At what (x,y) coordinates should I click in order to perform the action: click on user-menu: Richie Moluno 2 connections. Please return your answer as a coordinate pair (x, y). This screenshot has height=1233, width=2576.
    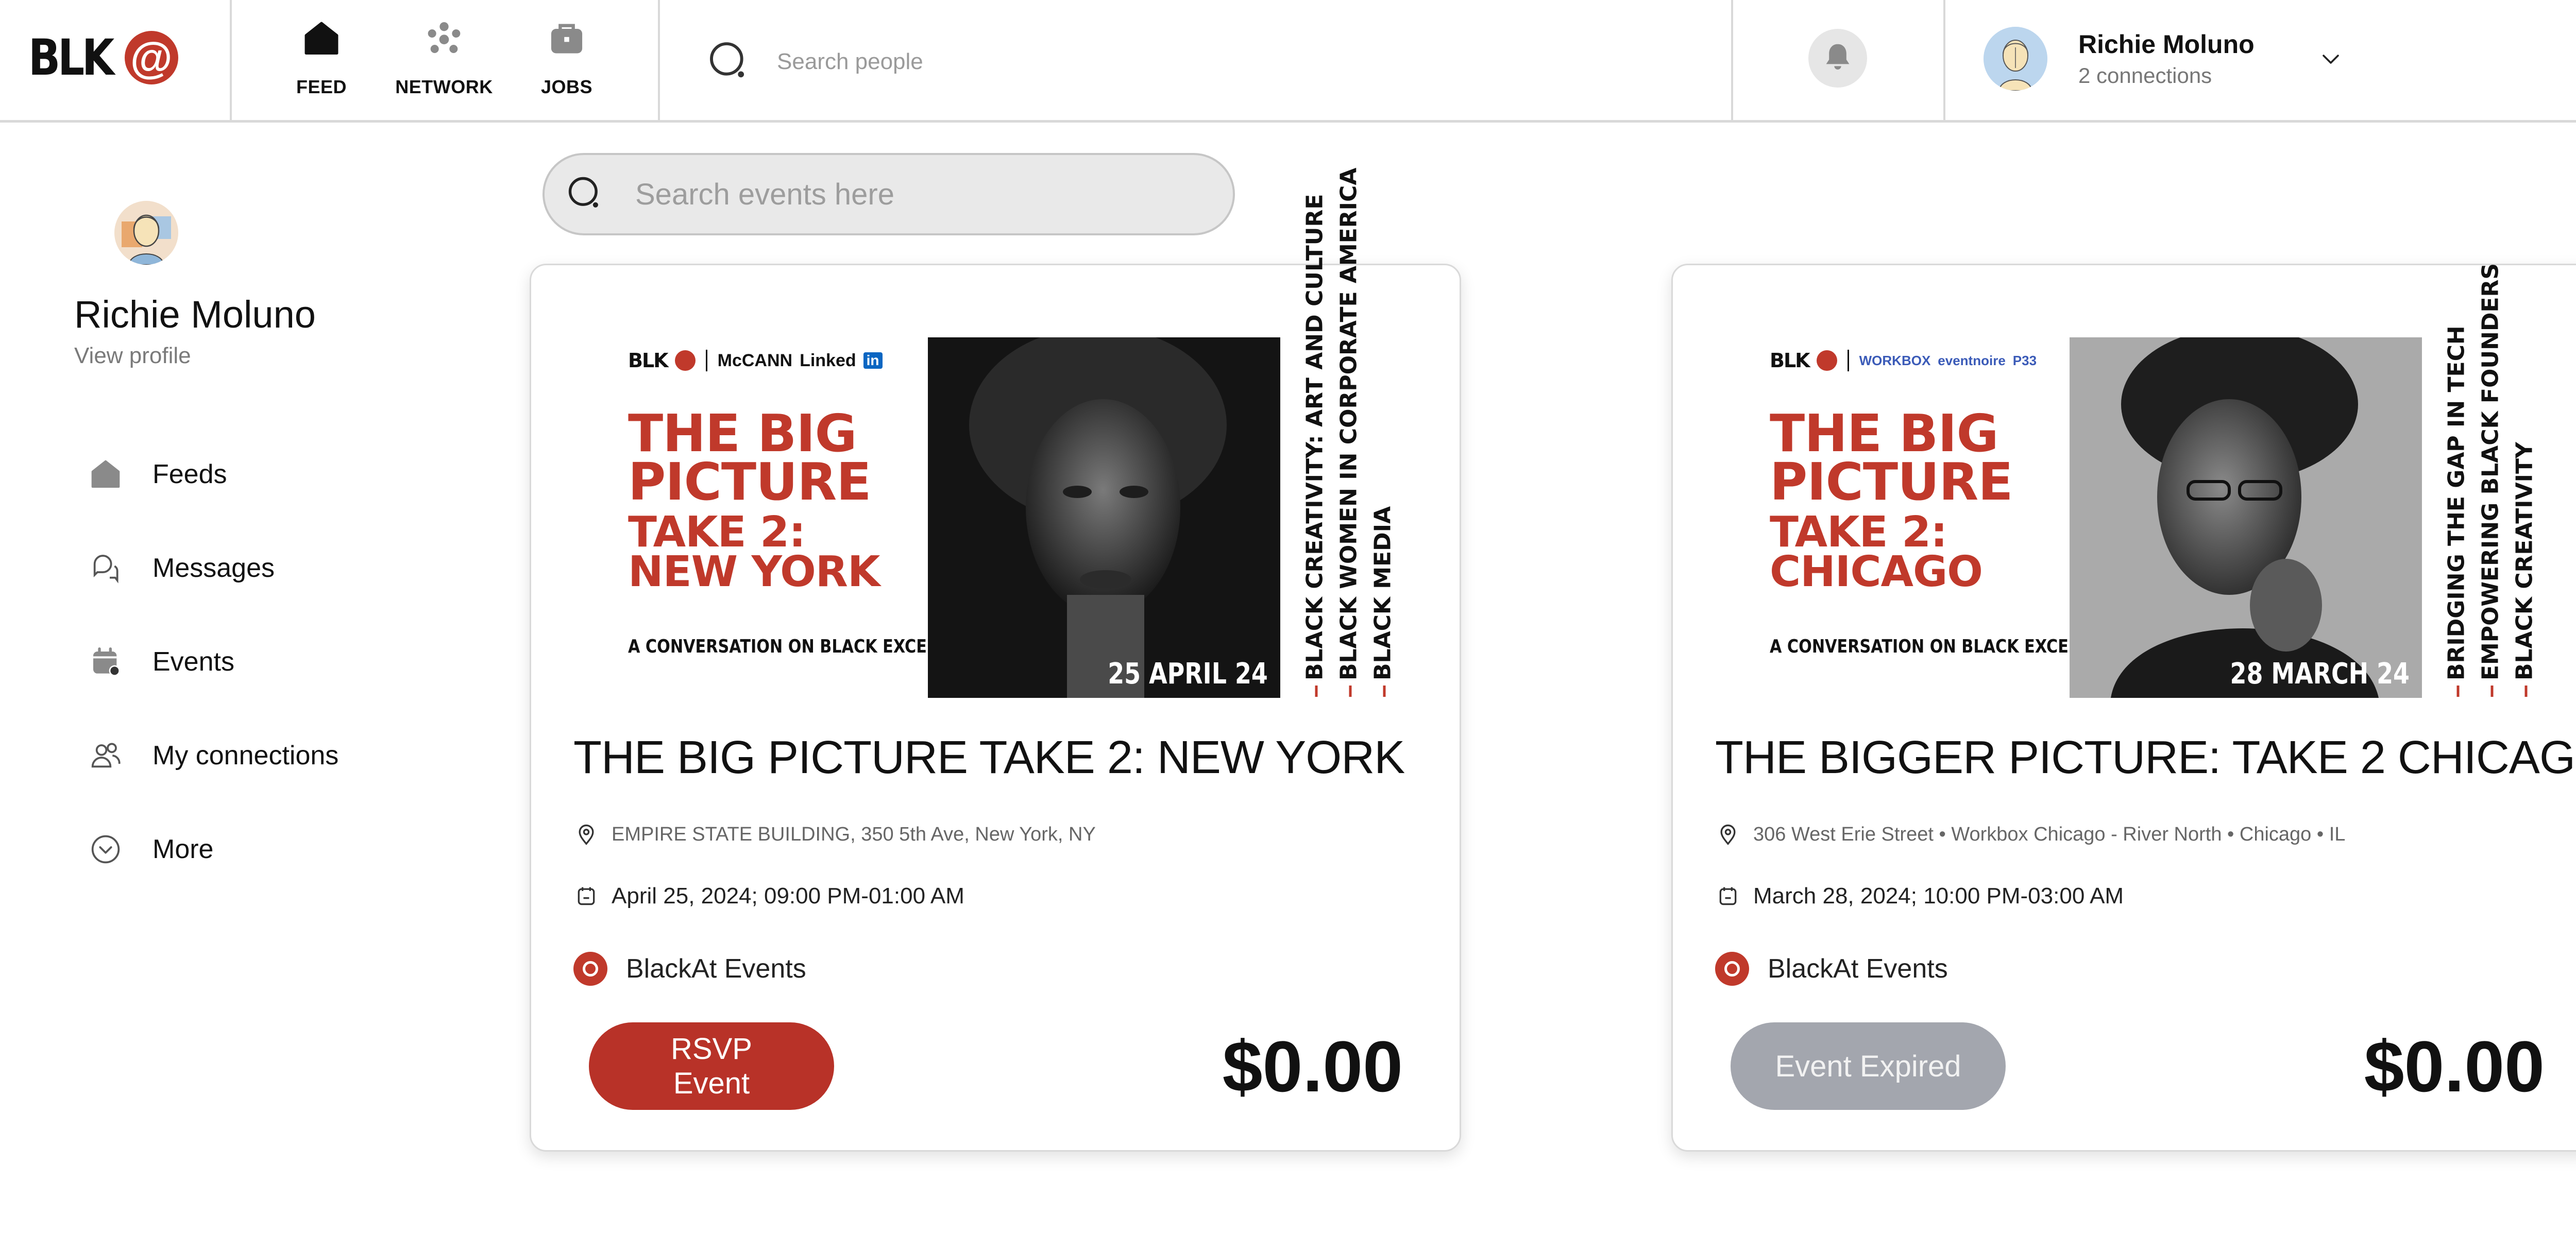
    Looking at the image, I should click on (2119, 59).